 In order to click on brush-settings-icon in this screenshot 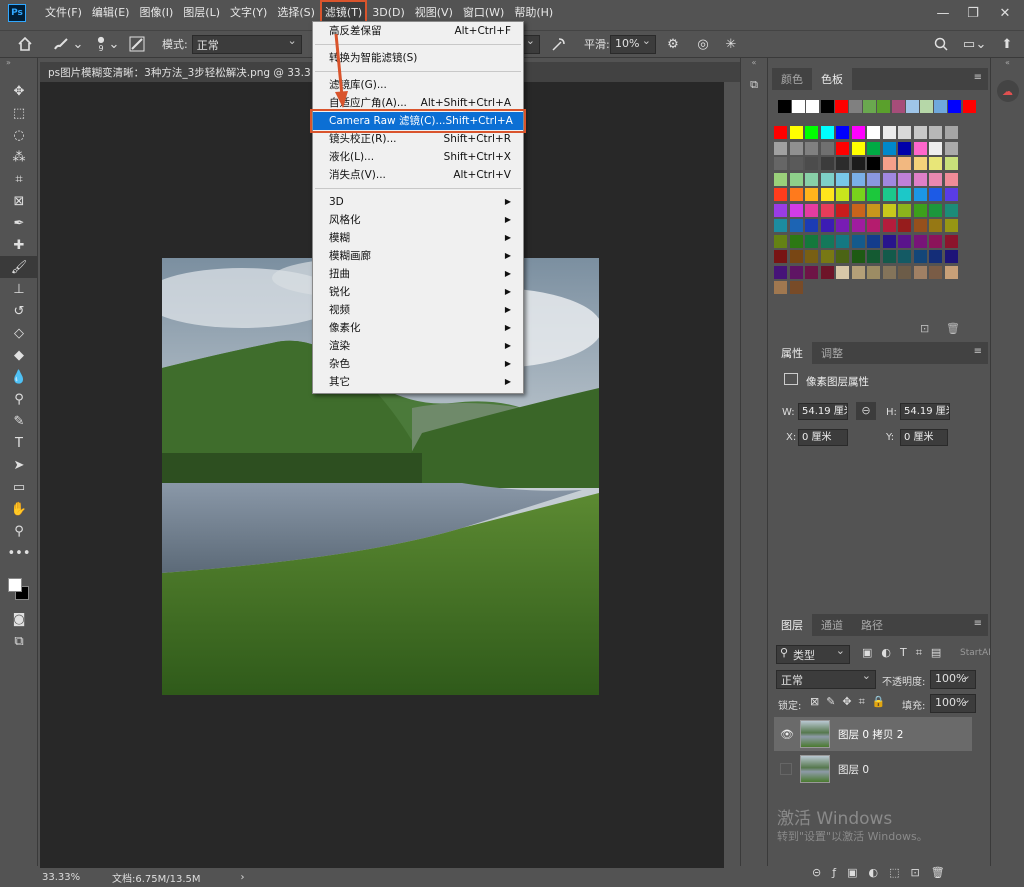, I will do `click(137, 44)`.